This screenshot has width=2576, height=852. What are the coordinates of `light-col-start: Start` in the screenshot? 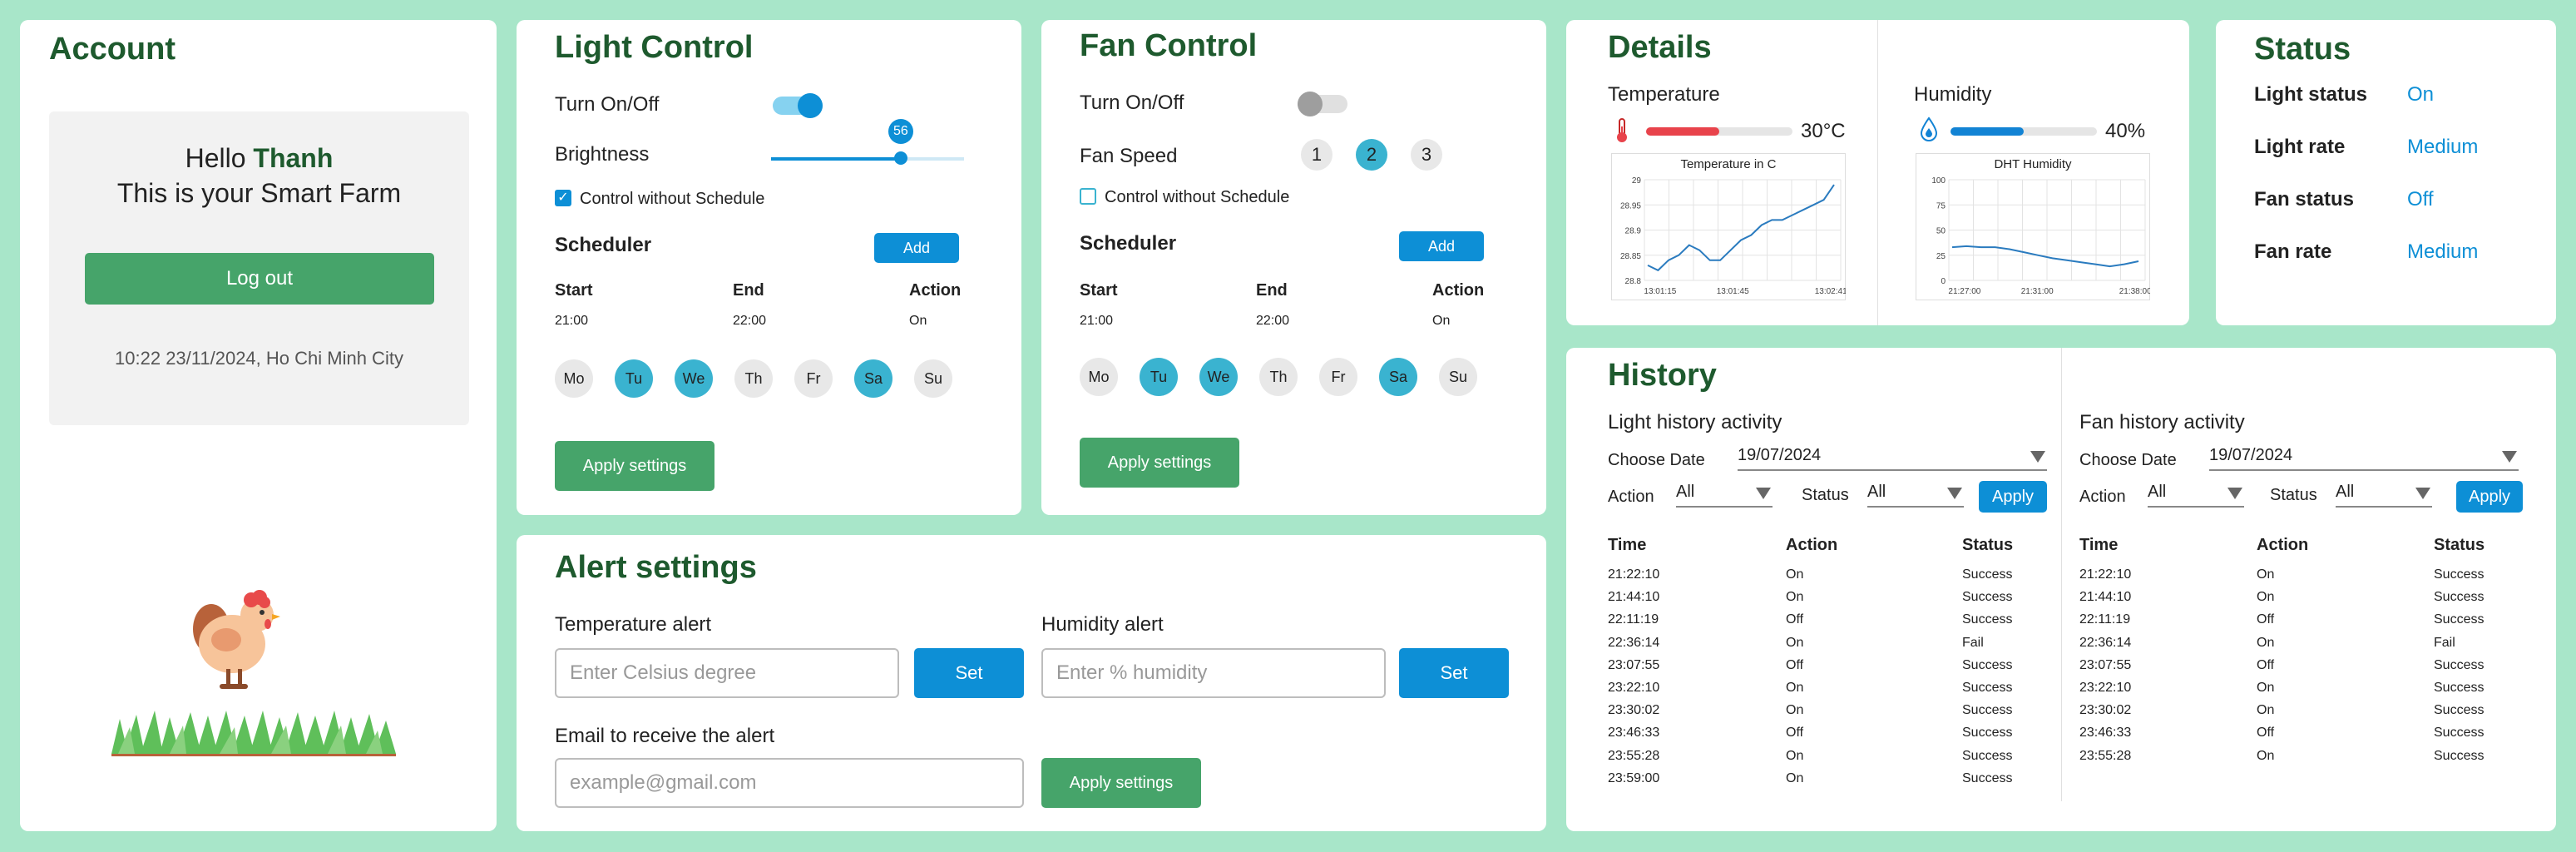 It's located at (574, 290).